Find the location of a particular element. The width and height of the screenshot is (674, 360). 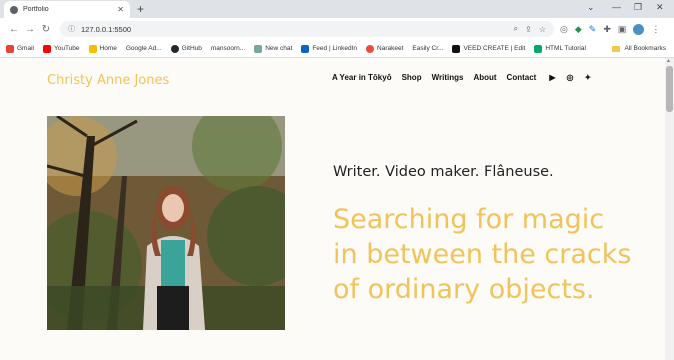

youtube-icon is located at coordinates (46, 48).